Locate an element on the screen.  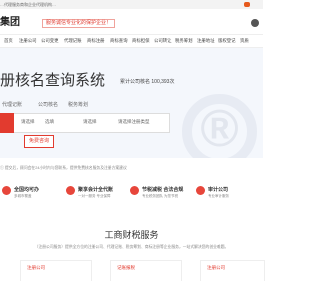
service-card-label: 记账报税 is located at coordinates (126, 267).